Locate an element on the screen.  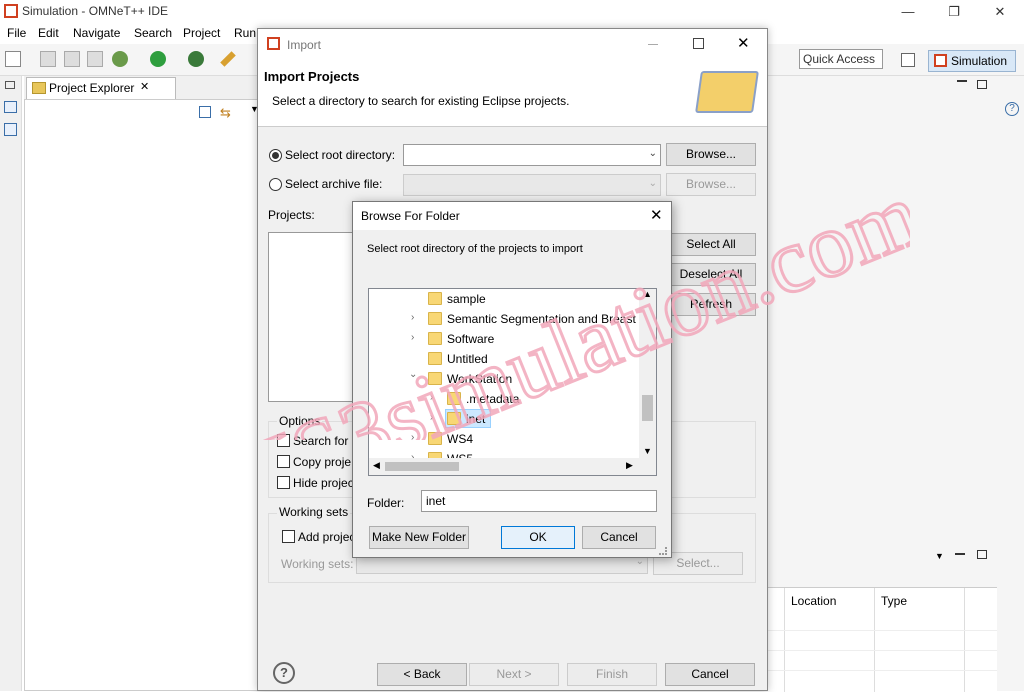
copy-projects-checkbox is located at coordinates (283, 461).